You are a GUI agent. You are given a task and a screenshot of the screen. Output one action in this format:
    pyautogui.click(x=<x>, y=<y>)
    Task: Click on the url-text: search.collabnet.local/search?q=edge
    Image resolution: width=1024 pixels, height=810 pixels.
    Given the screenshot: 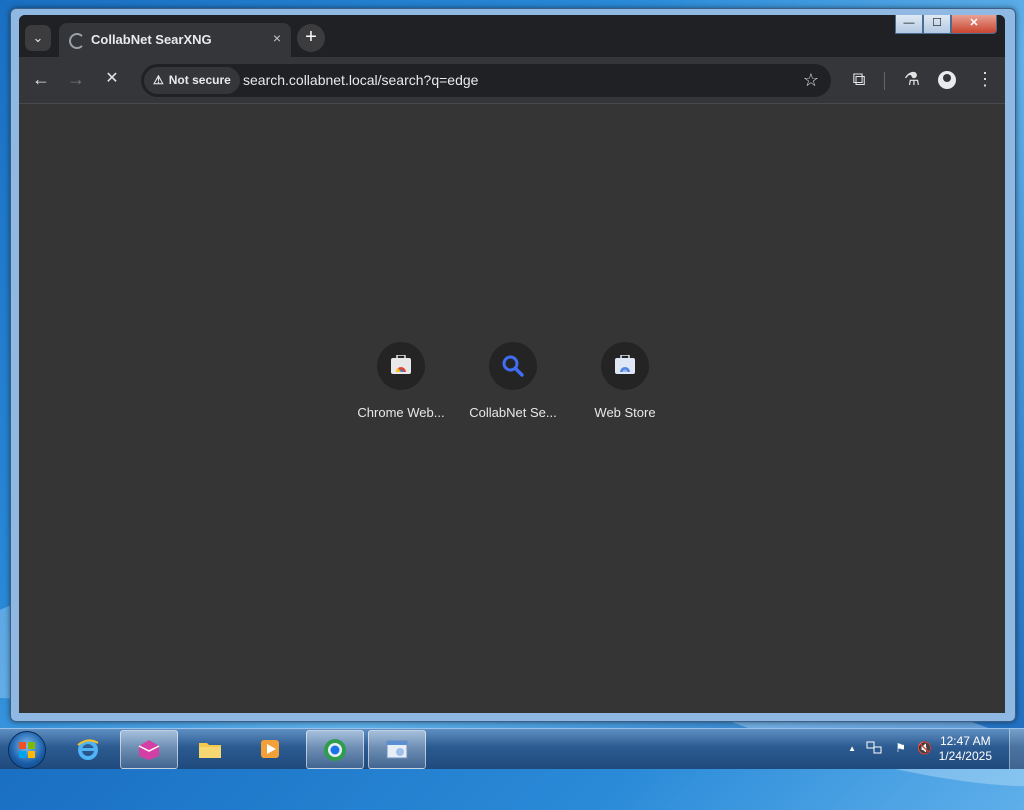 What is the action you would take?
    pyautogui.click(x=360, y=80)
    